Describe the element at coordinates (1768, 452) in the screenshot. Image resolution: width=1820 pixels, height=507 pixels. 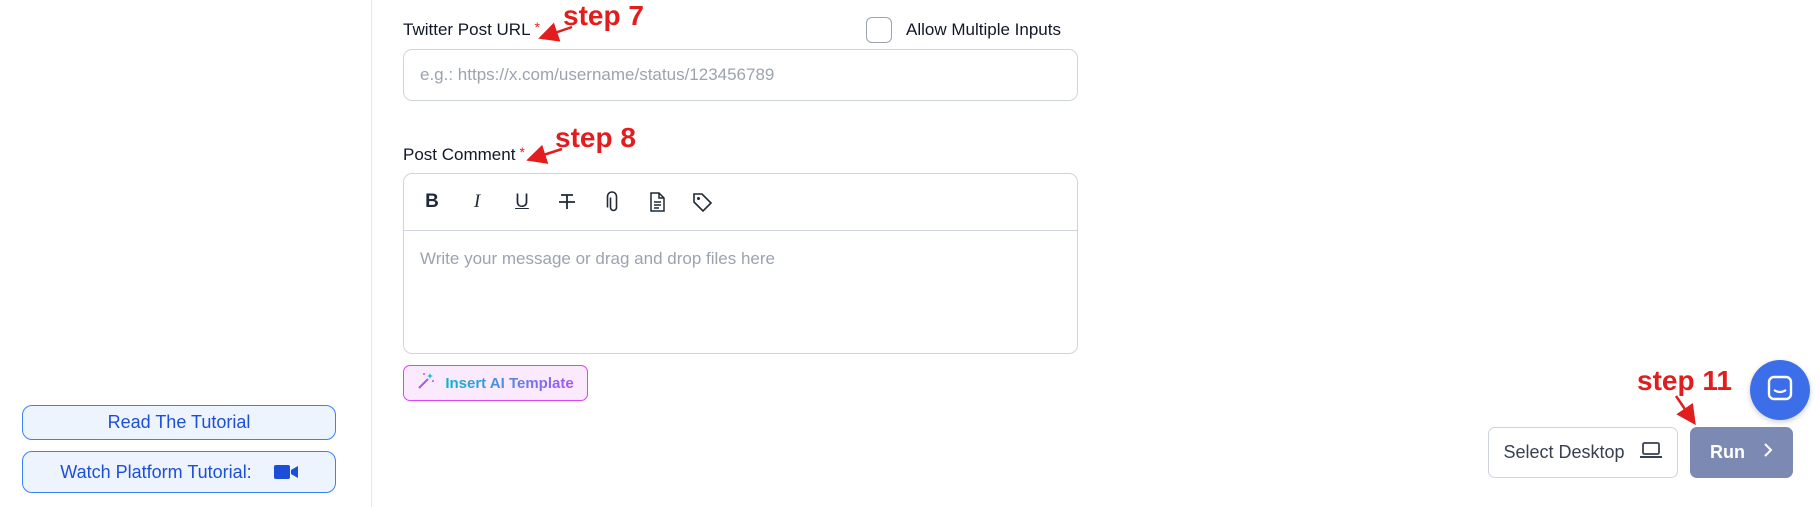
I see `chevron-right-icon` at that location.